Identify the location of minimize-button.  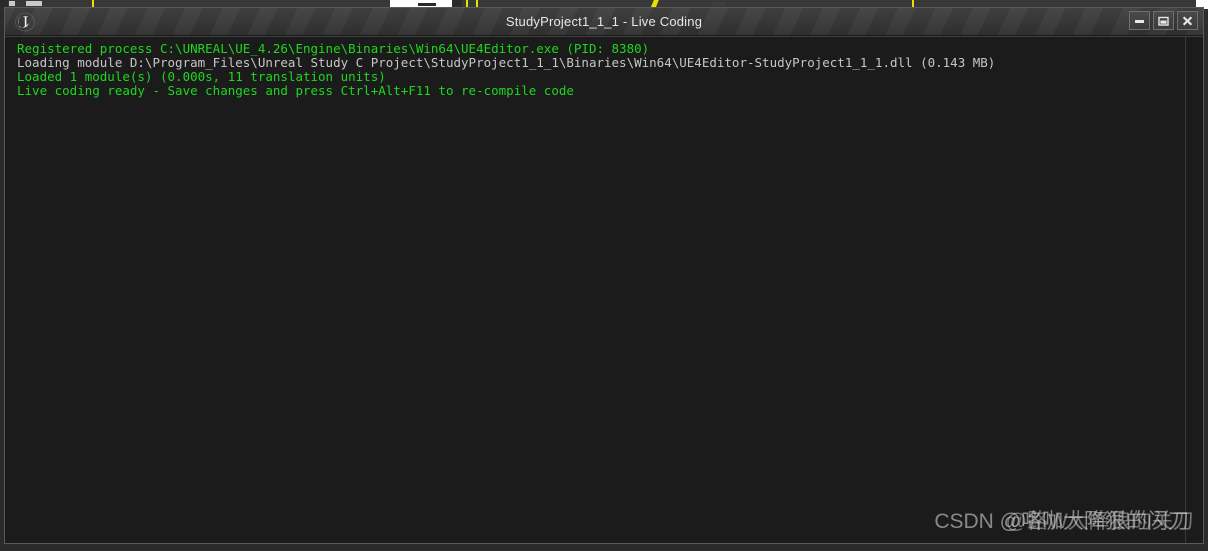
(1139, 20).